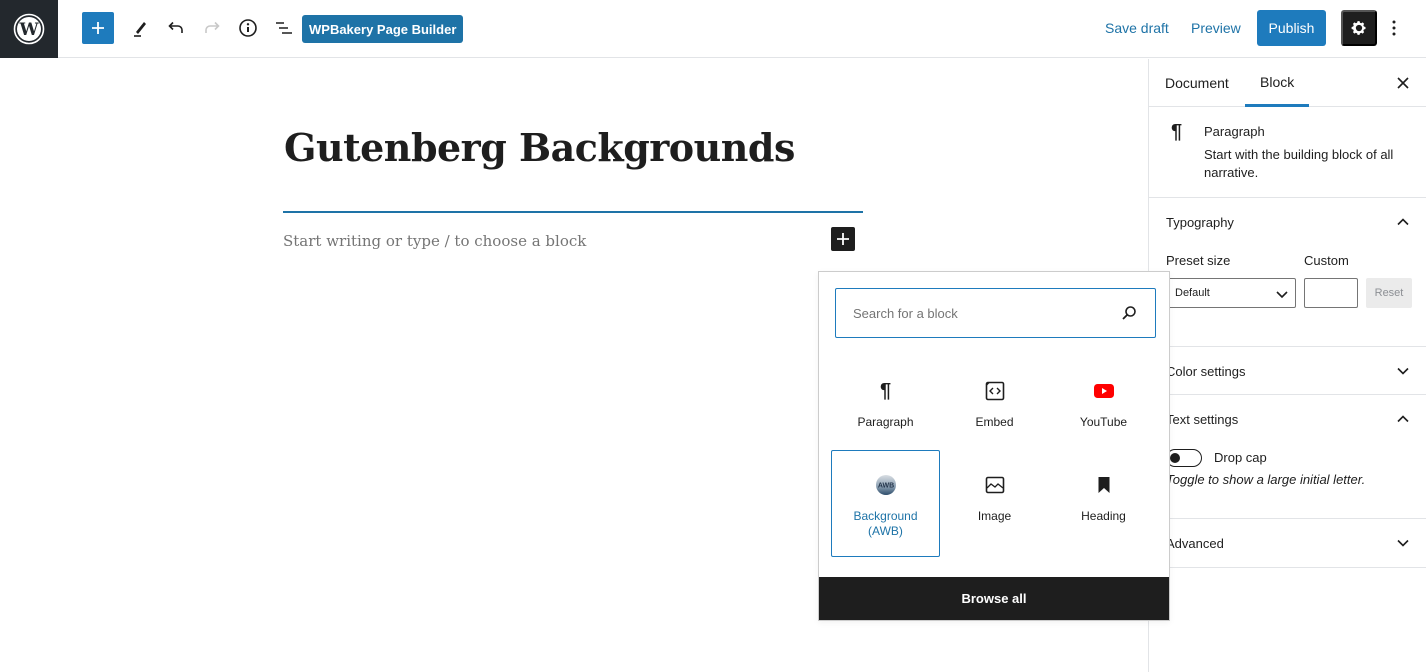 Image resolution: width=1426 pixels, height=672 pixels. I want to click on redo-button, so click(212, 28).